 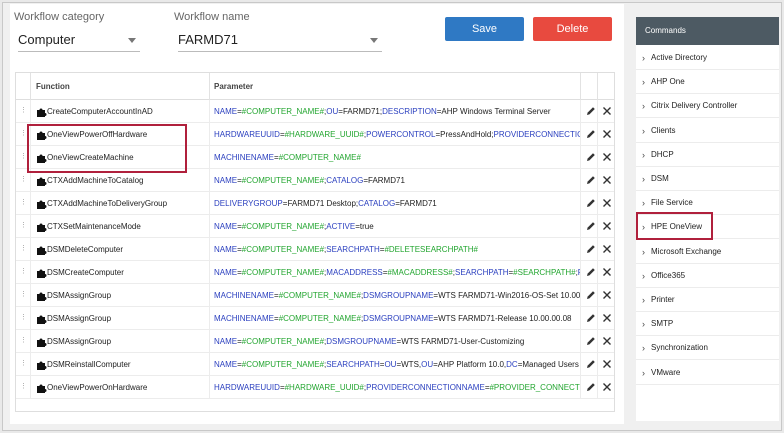 I want to click on command-category-label: SMTP, so click(x=662, y=324).